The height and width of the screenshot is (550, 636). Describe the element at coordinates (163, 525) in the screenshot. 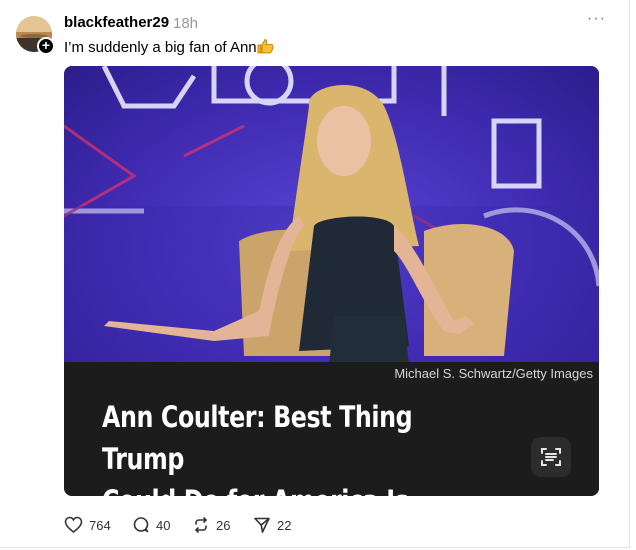

I see `comment-count: 40` at that location.